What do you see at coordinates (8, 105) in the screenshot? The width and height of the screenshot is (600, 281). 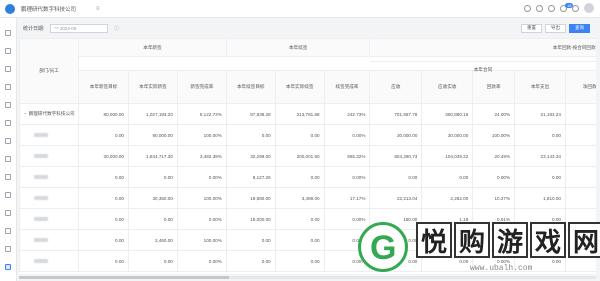 I see `sidebar-finance-icon` at bounding box center [8, 105].